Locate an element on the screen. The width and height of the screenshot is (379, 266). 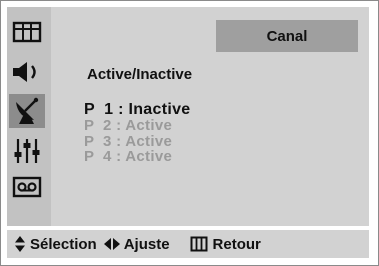
cassette-icon is located at coordinates (27, 187).